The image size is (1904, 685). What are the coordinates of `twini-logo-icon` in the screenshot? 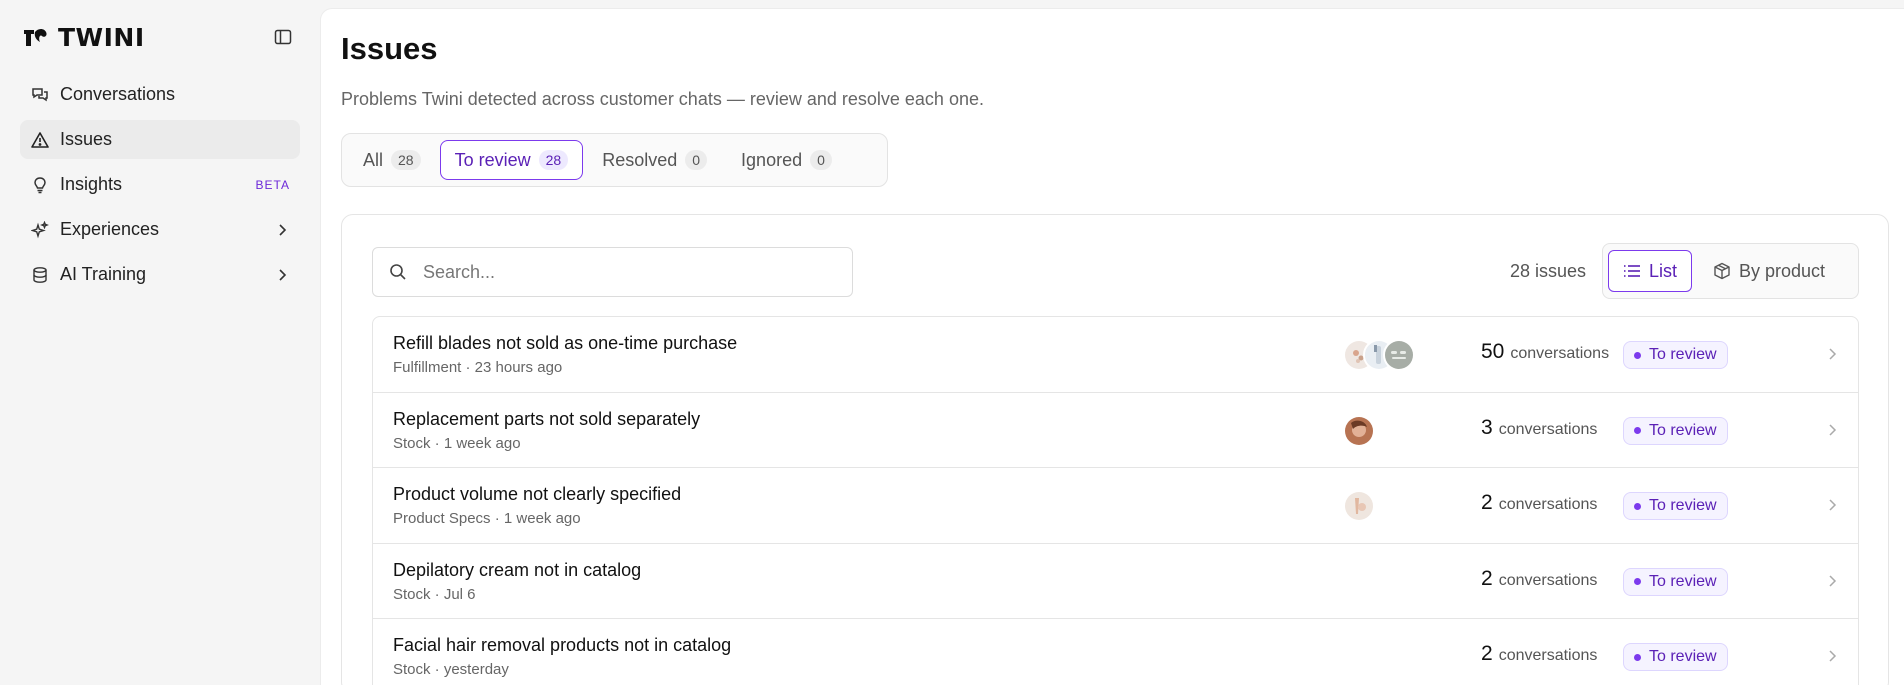 It's located at (37, 37).